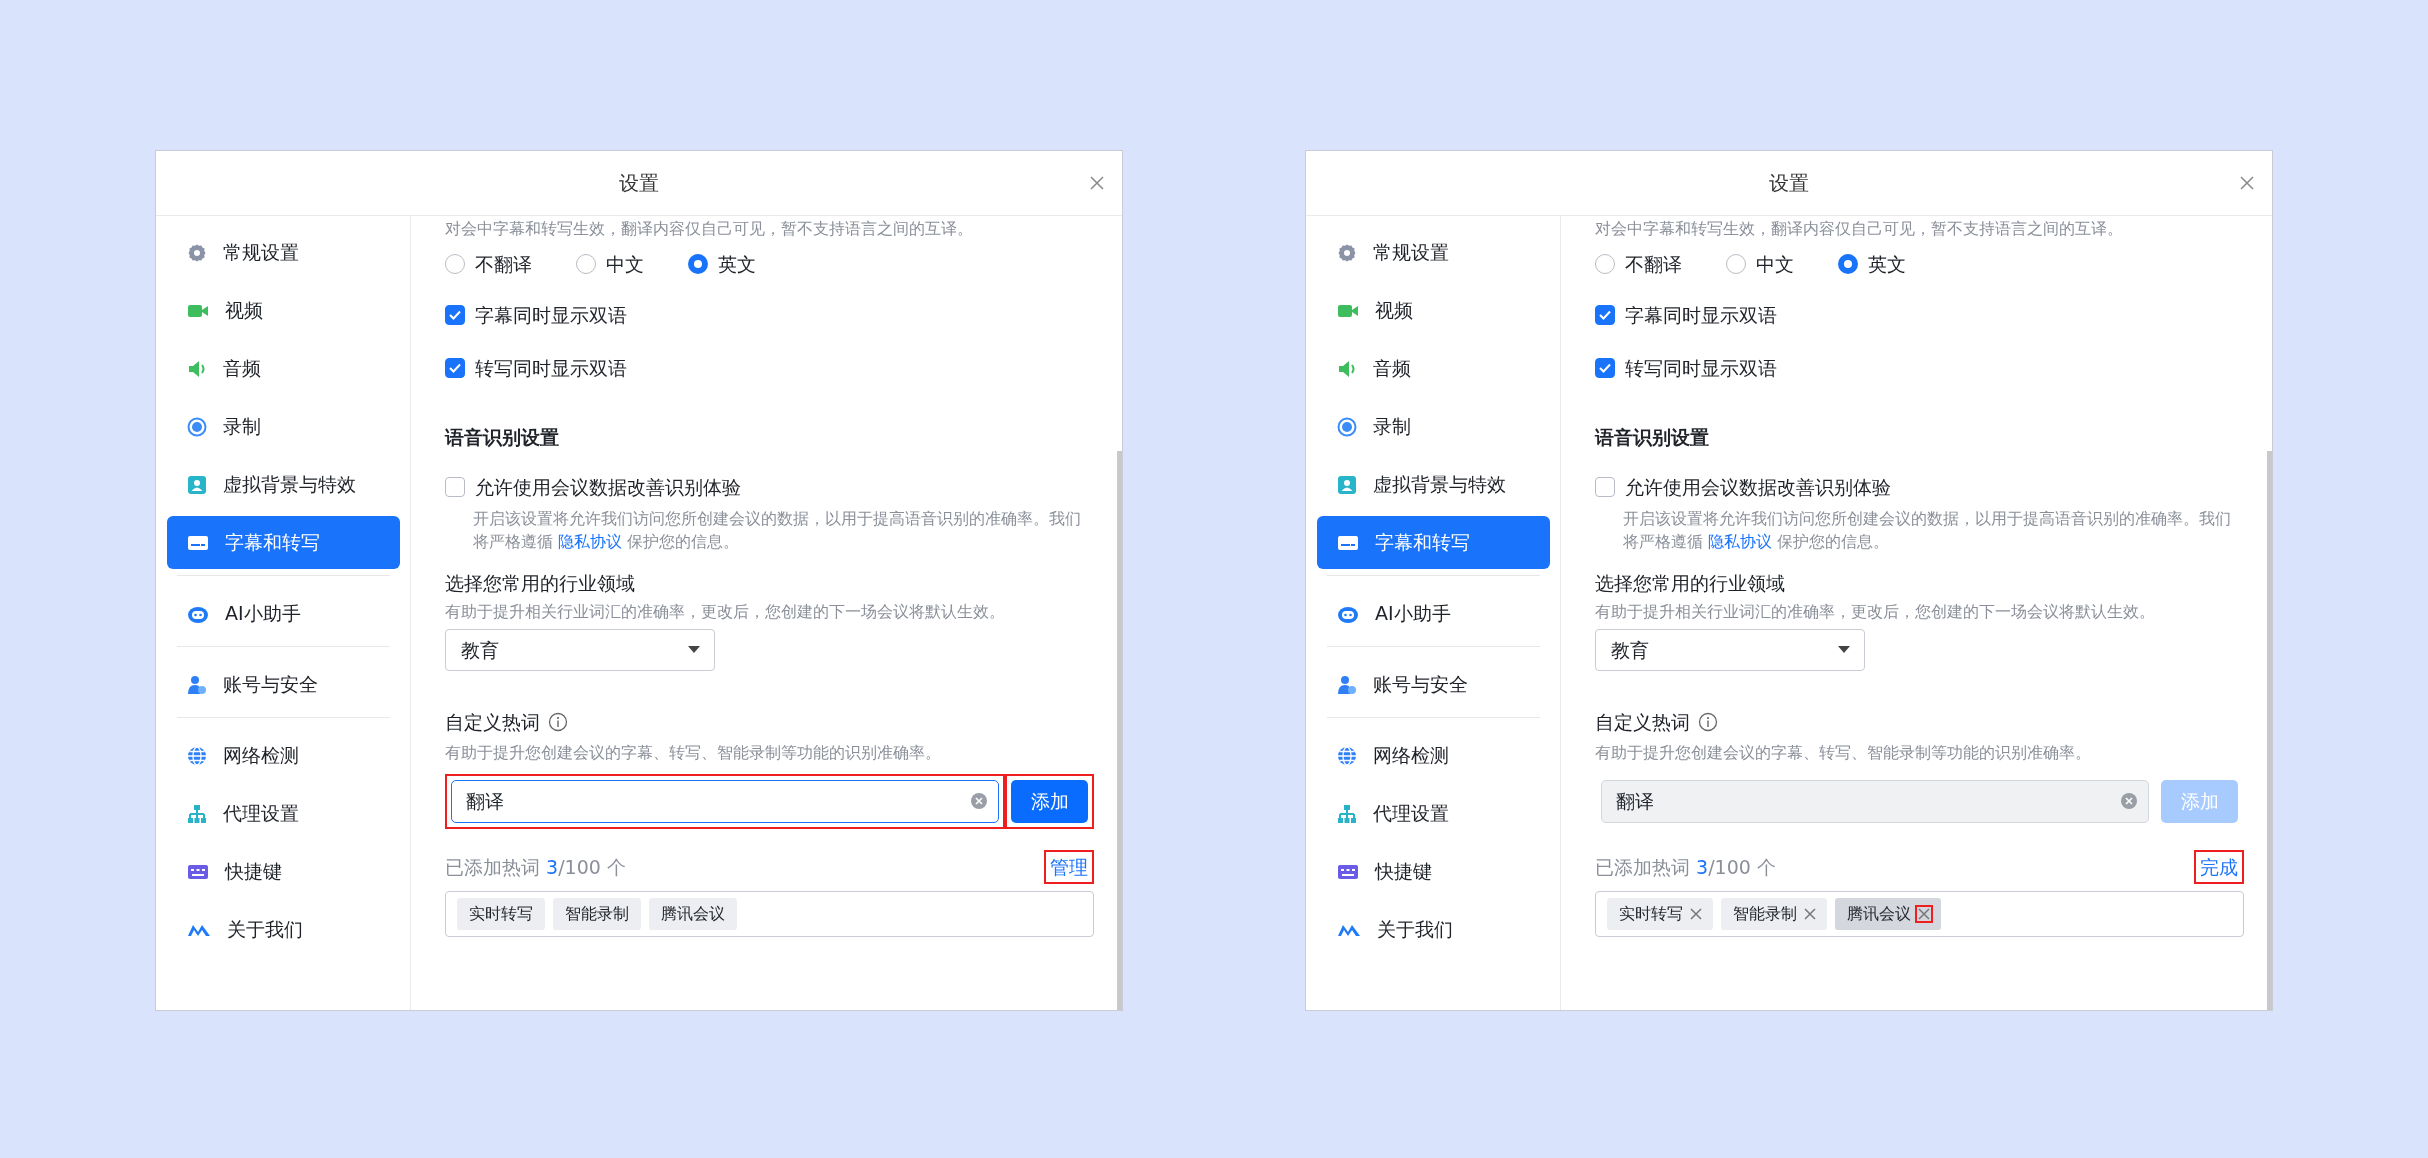 The height and width of the screenshot is (1158, 2428). I want to click on manage-link: 管理, so click(1069, 867).